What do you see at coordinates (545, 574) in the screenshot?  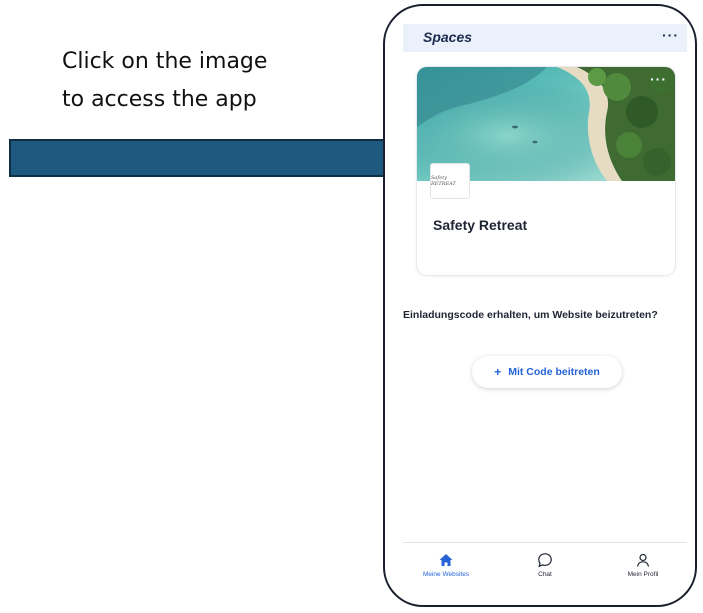 I see `nav-label-chat: Chat` at bounding box center [545, 574].